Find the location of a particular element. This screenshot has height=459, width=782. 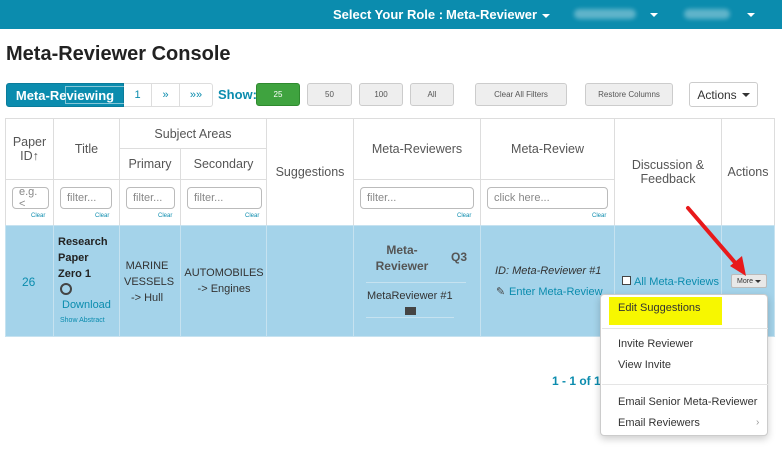

meta-reviewers-clear-link: Clear is located at coordinates (464, 216).